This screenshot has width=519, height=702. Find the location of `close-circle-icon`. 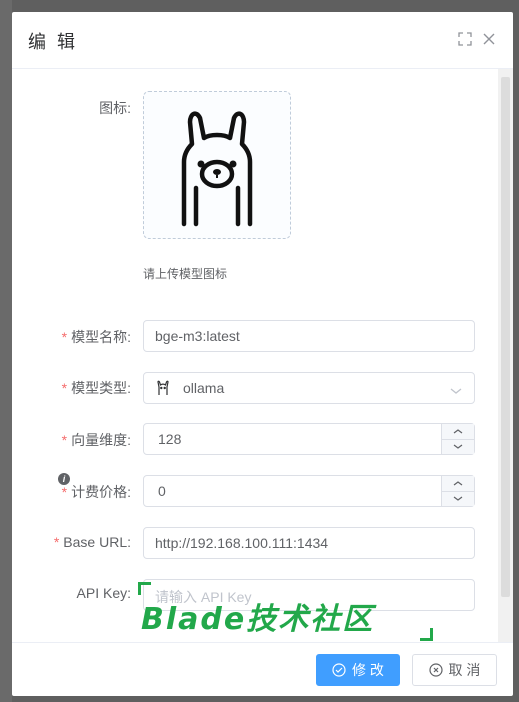

close-circle-icon is located at coordinates (435, 670).